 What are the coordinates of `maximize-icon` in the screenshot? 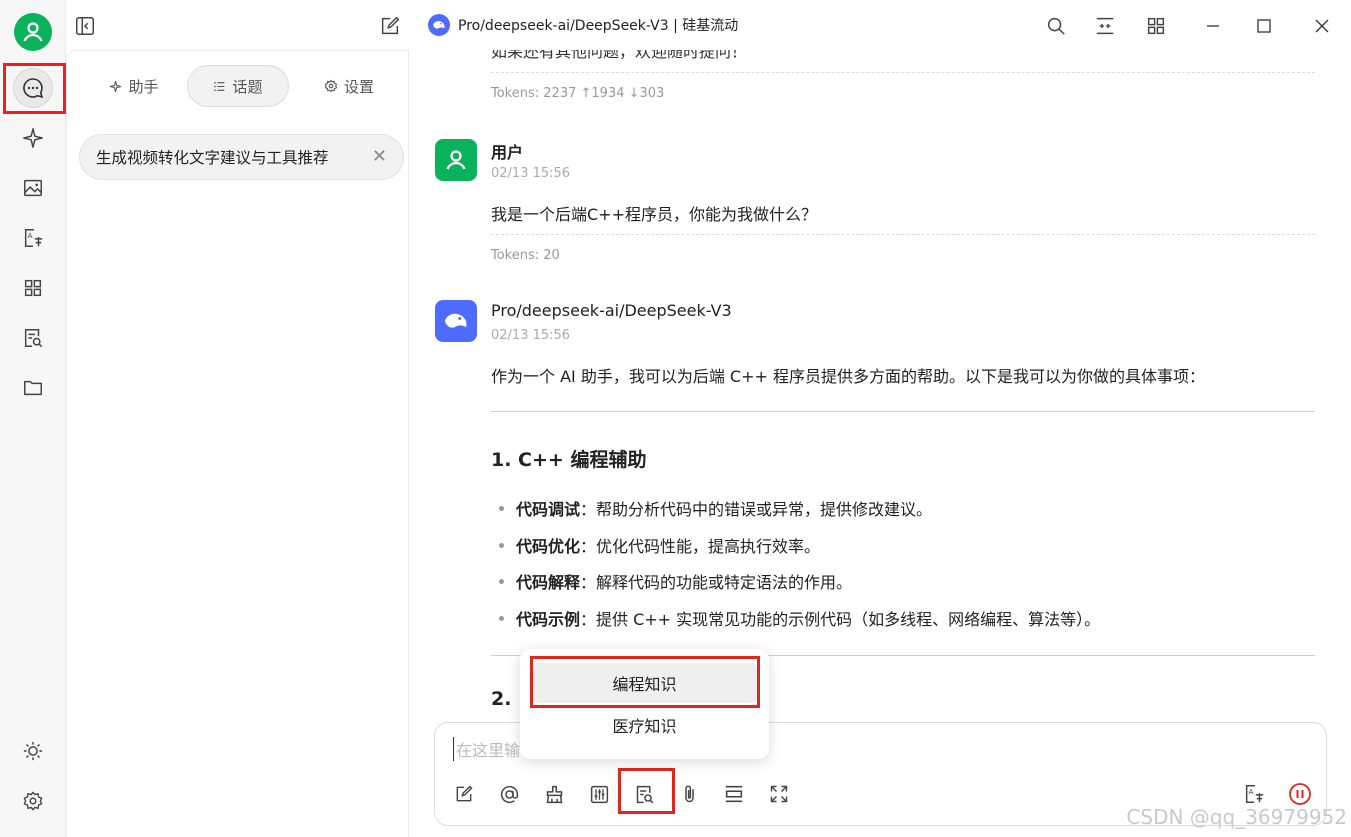 It's located at (1264, 26).